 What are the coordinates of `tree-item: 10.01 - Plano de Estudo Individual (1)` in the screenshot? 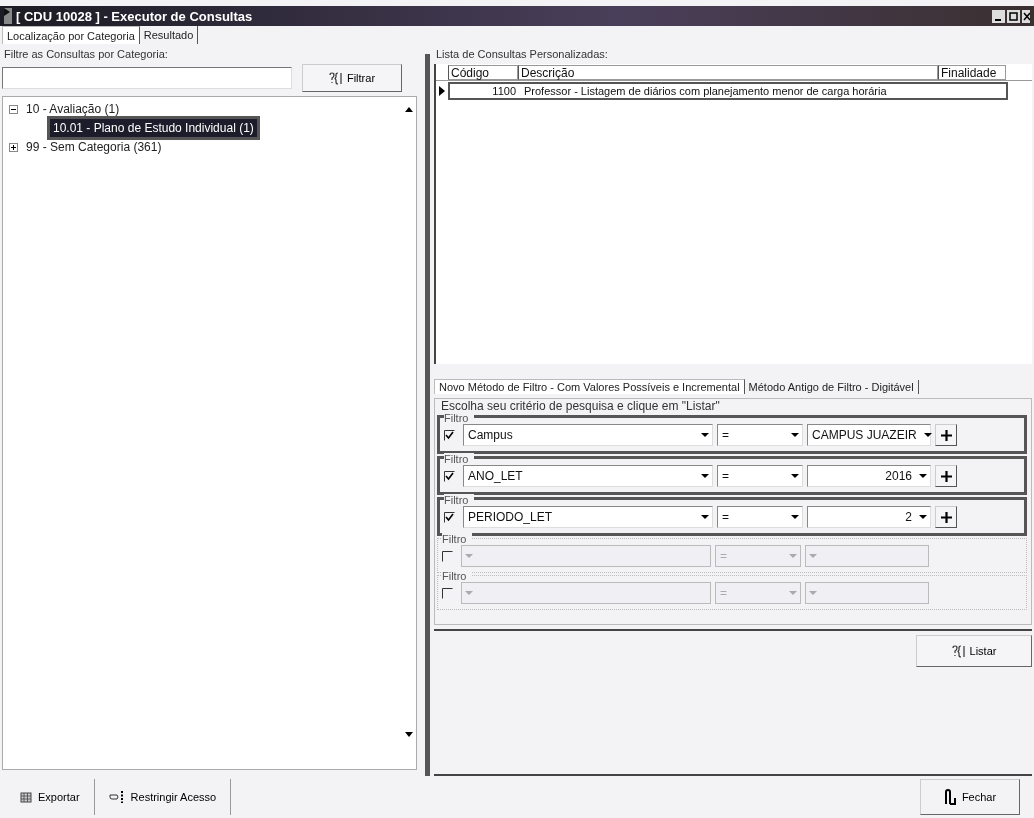 It's located at (153, 128).